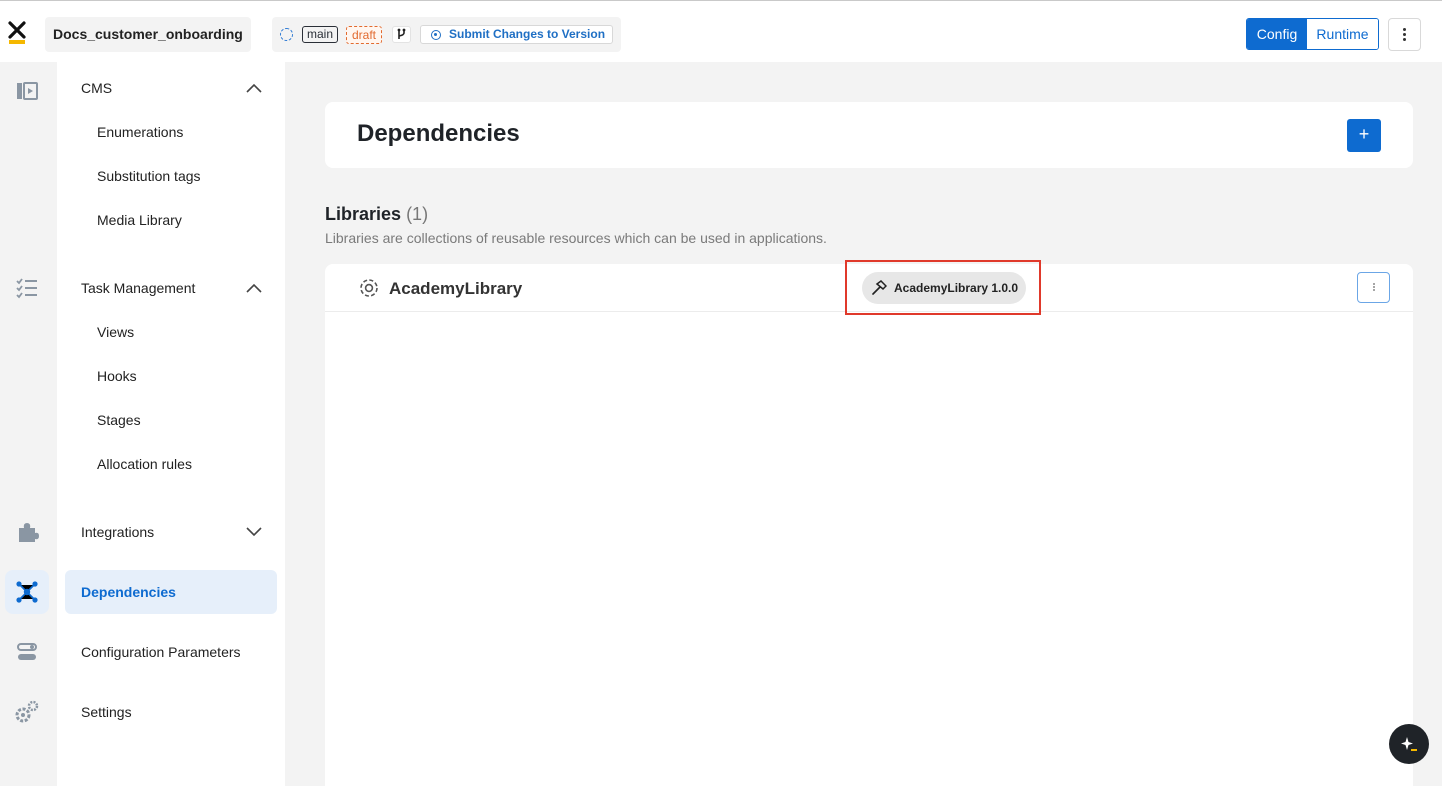  I want to click on task-list-icon, so click(26, 288).